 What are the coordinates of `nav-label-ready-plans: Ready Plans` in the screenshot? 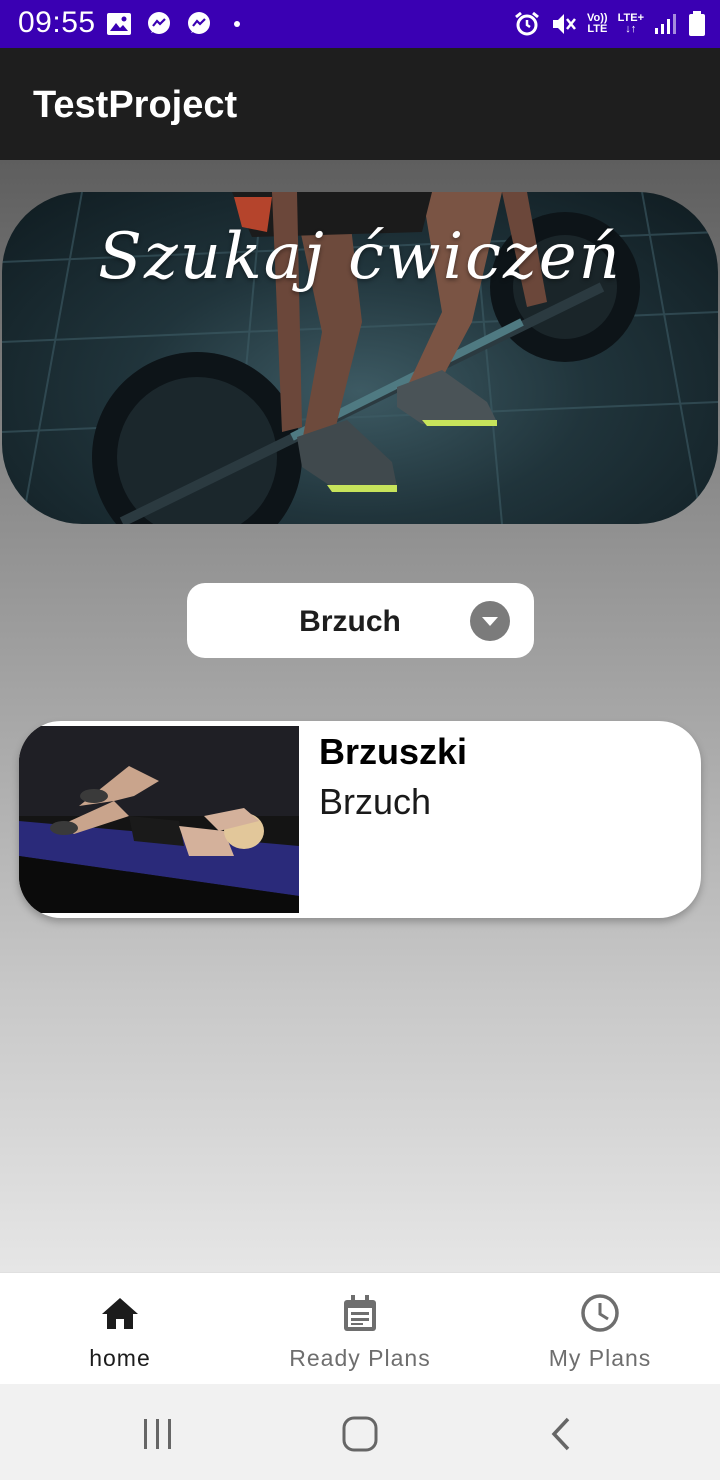 It's located at (360, 1358).